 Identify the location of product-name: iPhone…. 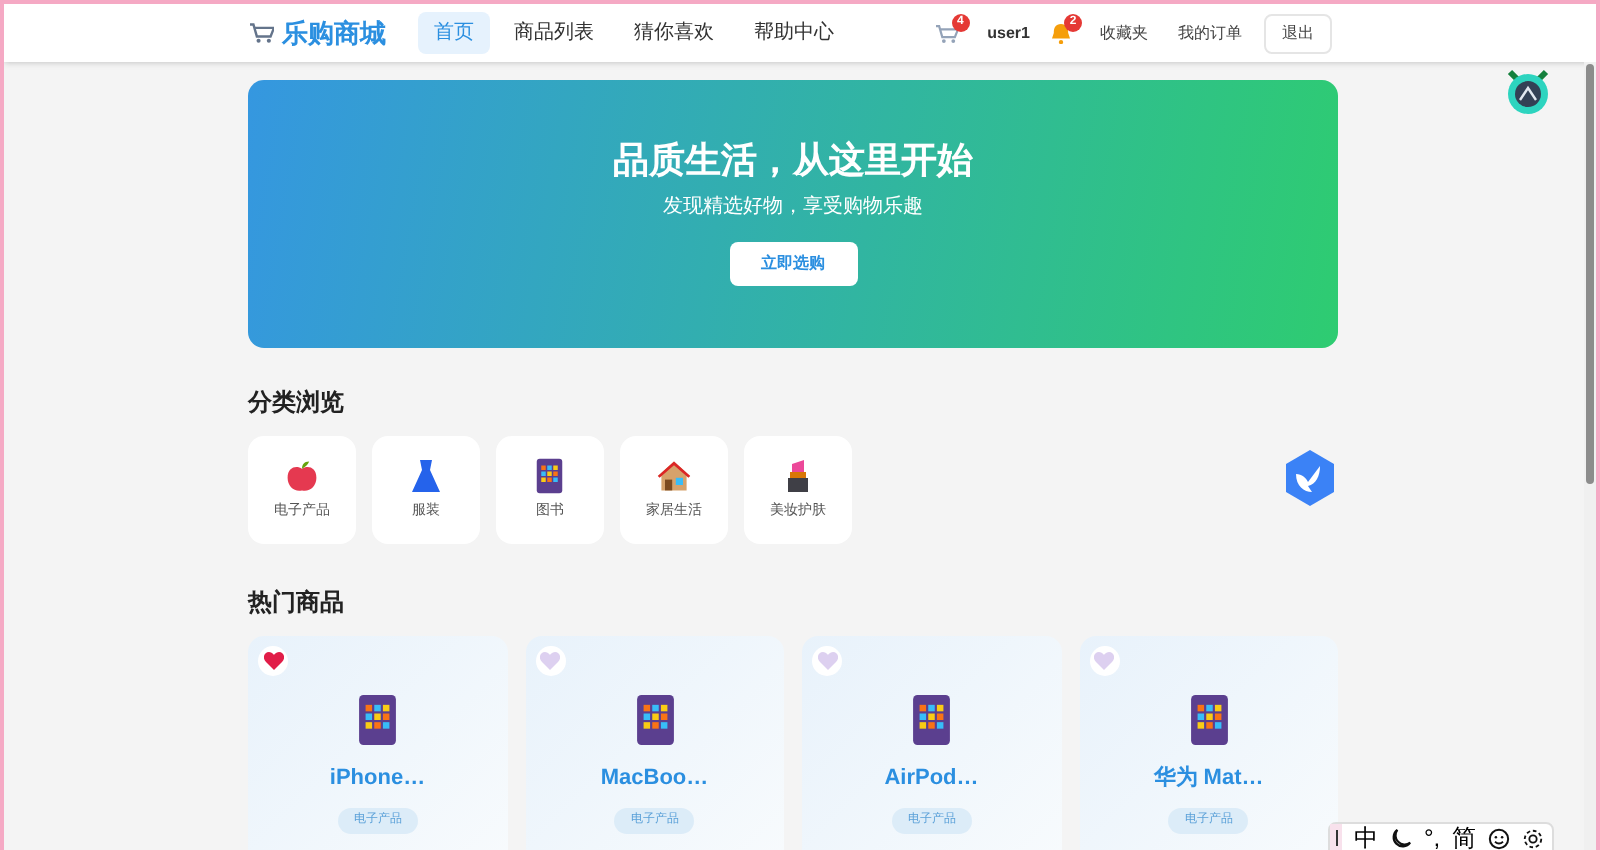
(377, 779).